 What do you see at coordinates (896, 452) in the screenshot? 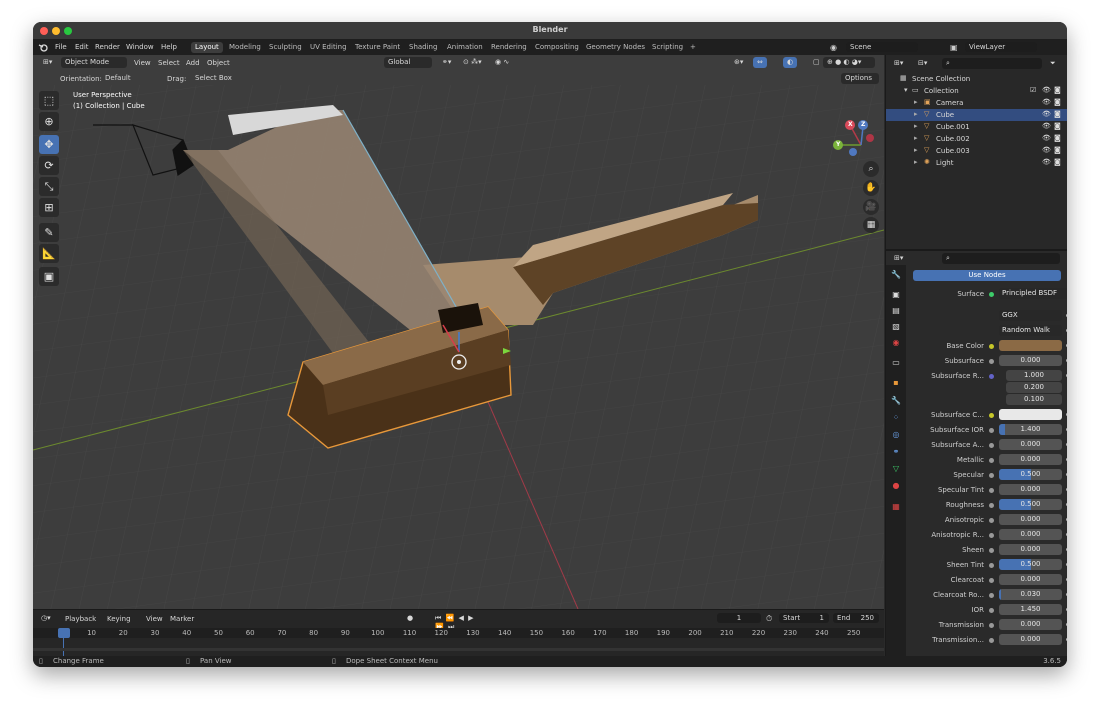
I see `constraints-tab-icon: ⚭` at bounding box center [896, 452].